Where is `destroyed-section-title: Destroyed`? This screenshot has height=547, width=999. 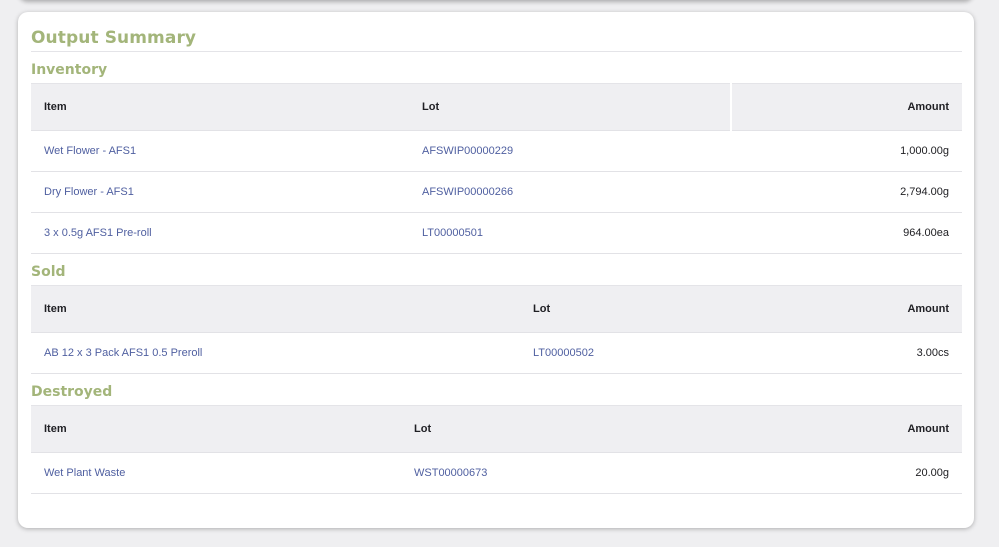
destroyed-section-title: Destroyed is located at coordinates (72, 392).